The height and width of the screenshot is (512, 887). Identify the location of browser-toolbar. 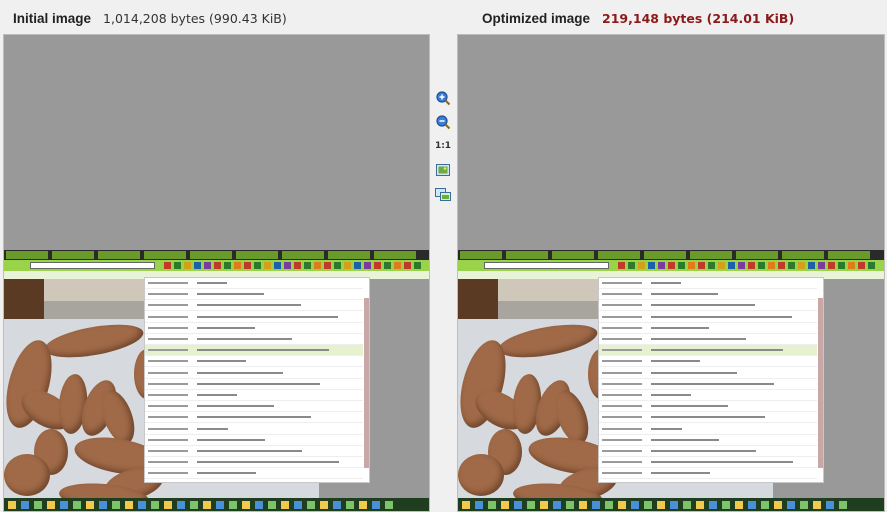
(216, 265).